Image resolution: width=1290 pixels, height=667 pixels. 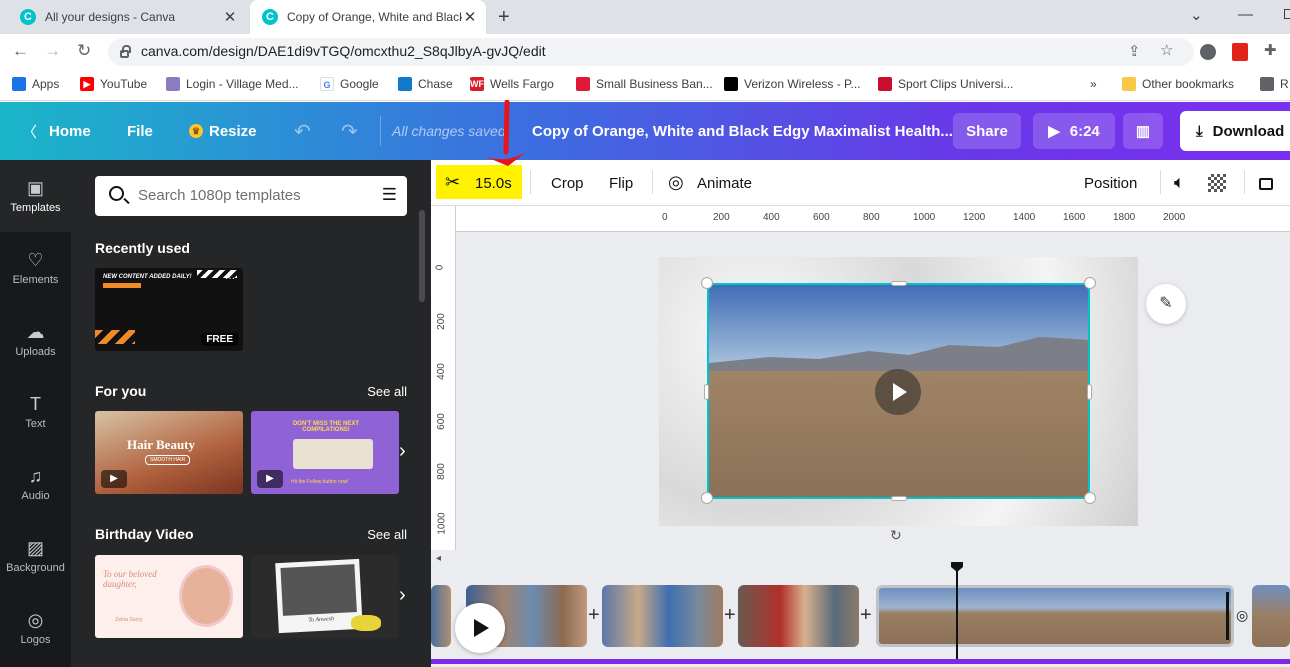 What do you see at coordinates (144, 534) in the screenshot?
I see `birthday-video-heading: Birthday Video` at bounding box center [144, 534].